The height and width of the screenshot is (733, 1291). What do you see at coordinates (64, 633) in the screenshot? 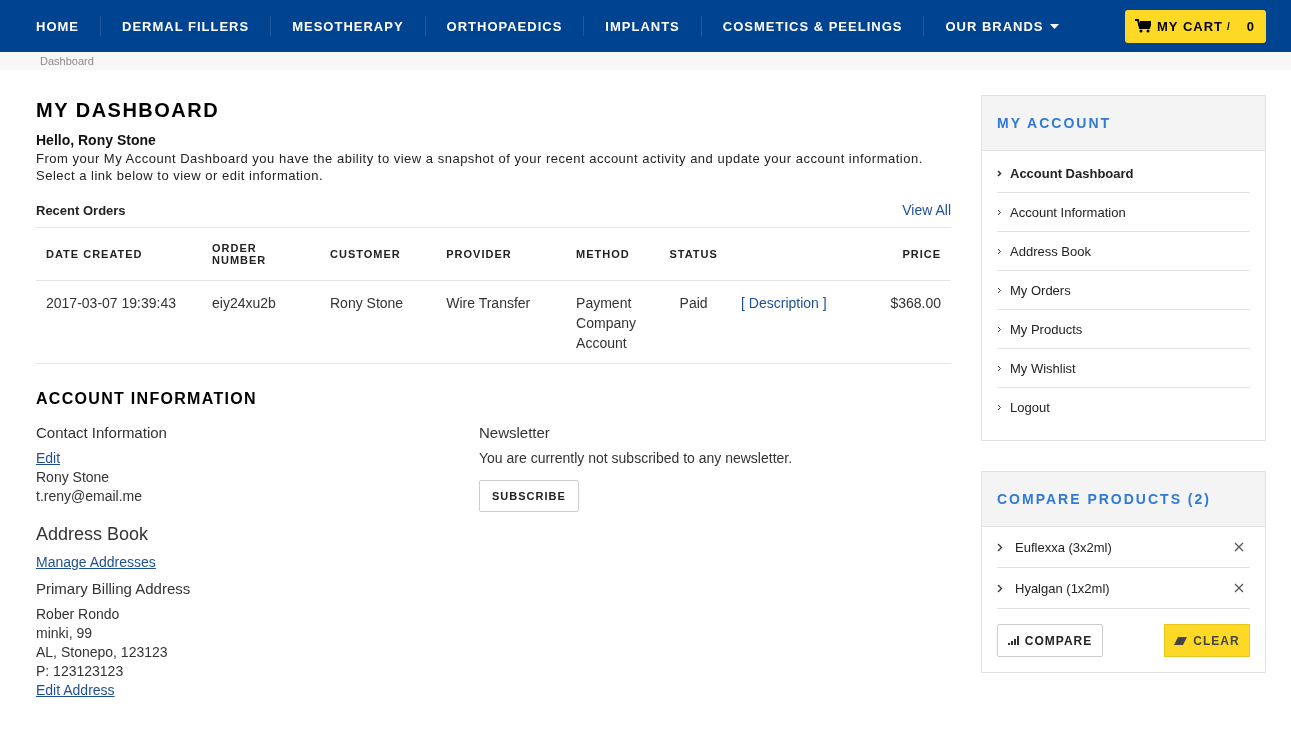
I see `address-line: minki, 99` at bounding box center [64, 633].